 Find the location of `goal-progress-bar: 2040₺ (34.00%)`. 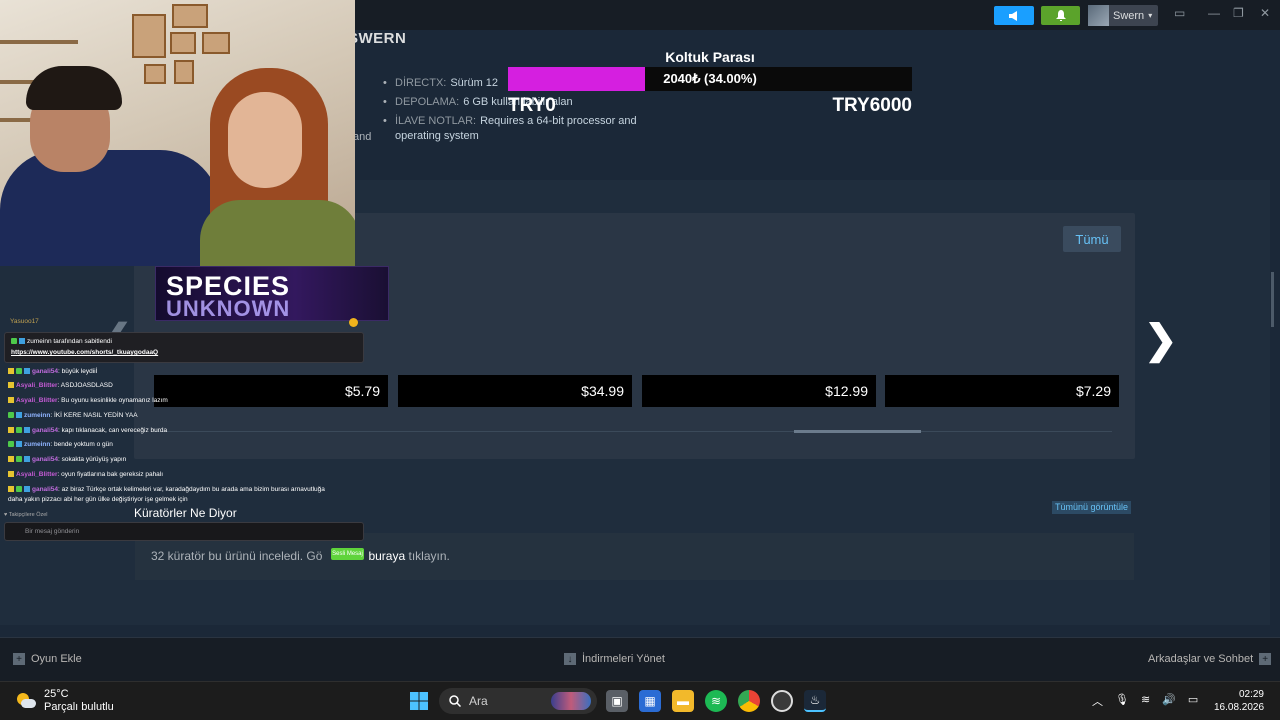

goal-progress-bar: 2040₺ (34.00%) is located at coordinates (710, 79).